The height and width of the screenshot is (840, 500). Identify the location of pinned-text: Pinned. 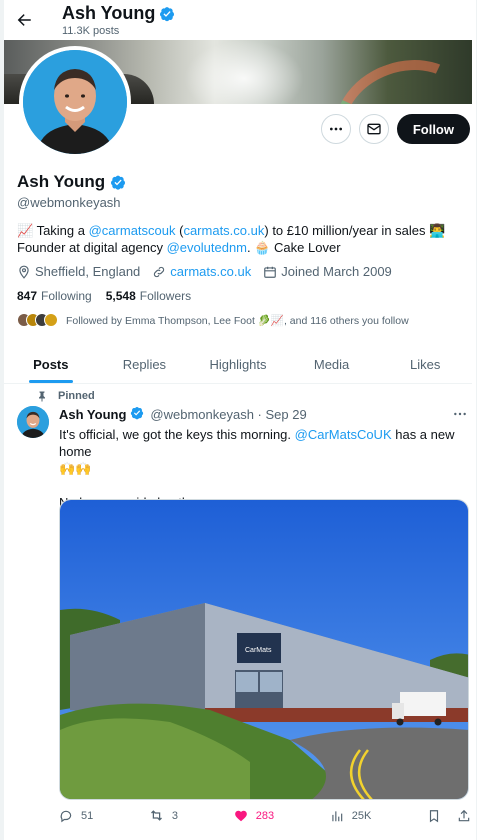
(76, 396).